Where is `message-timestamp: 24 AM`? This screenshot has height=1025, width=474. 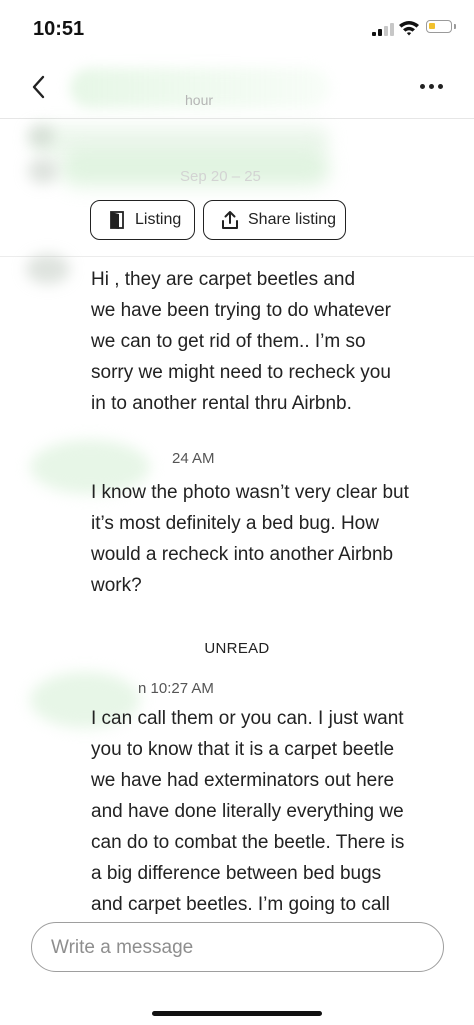 message-timestamp: 24 AM is located at coordinates (193, 458).